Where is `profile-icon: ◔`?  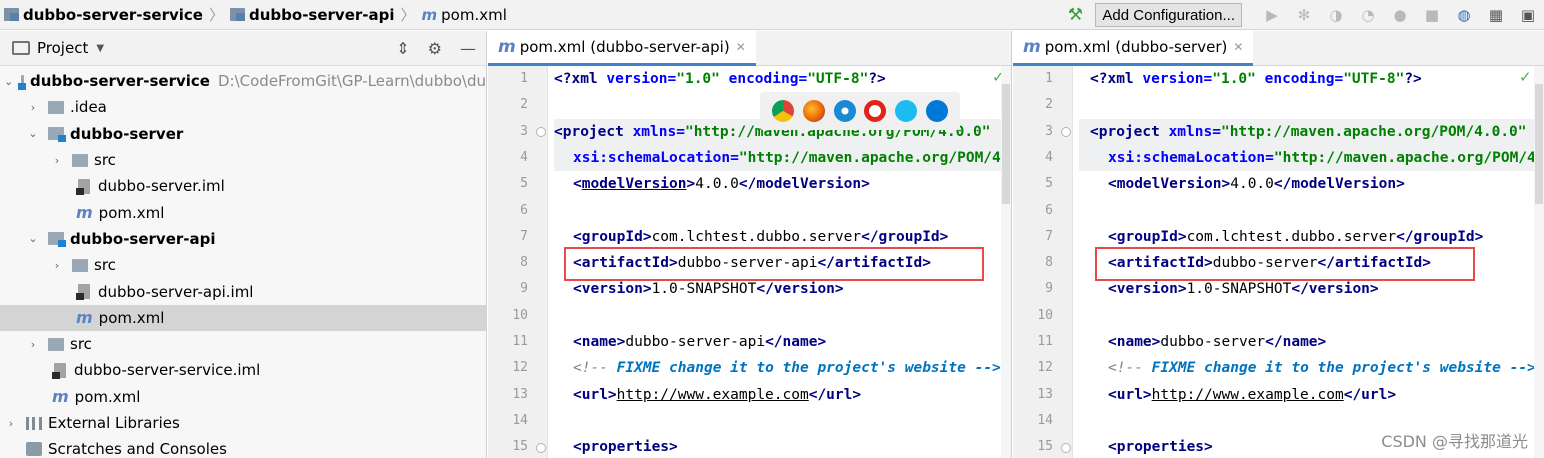 profile-icon: ◔ is located at coordinates (1368, 15).